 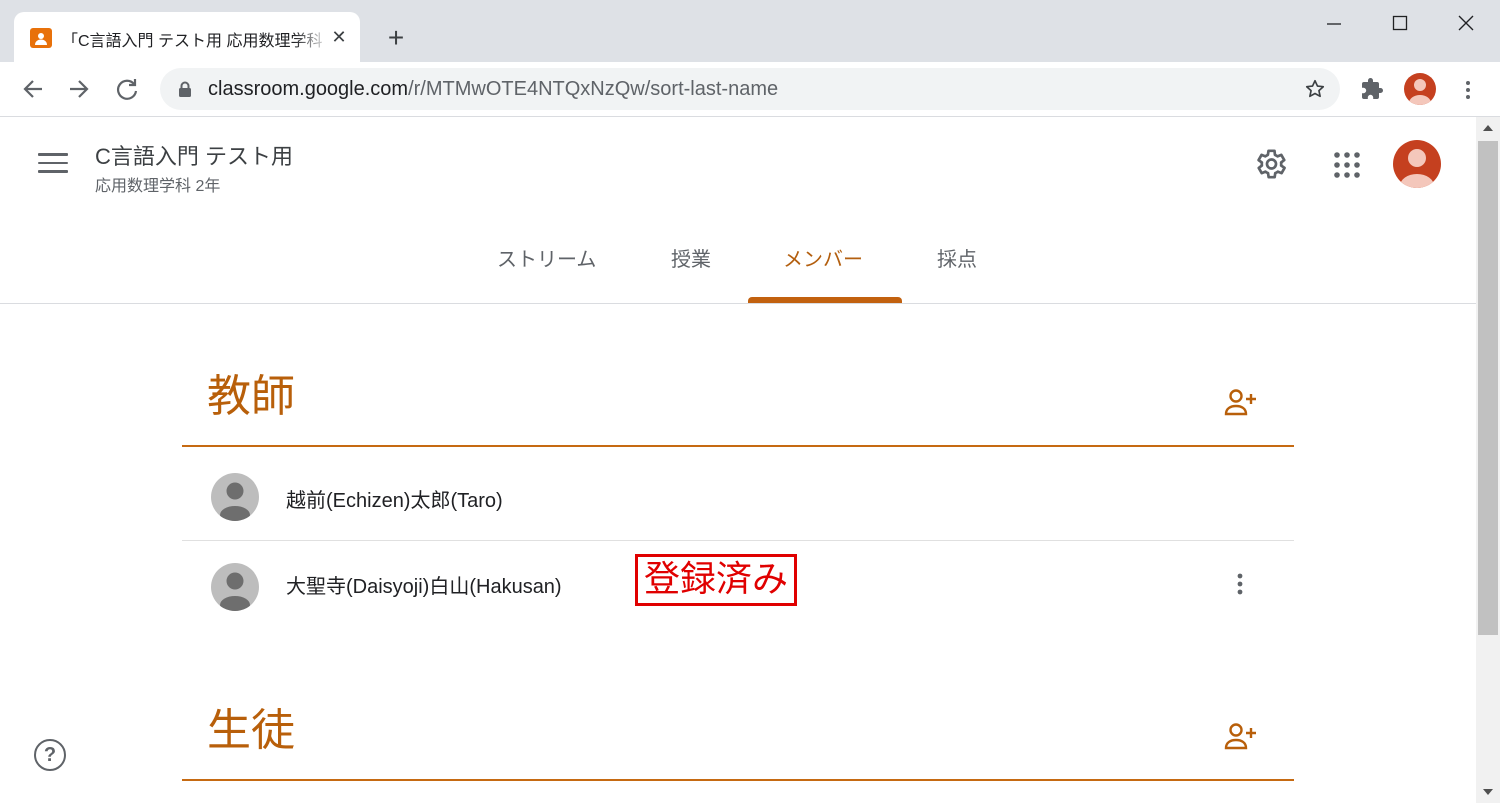 What do you see at coordinates (691, 257) in the screenshot?
I see `tab-classwork: 授業` at bounding box center [691, 257].